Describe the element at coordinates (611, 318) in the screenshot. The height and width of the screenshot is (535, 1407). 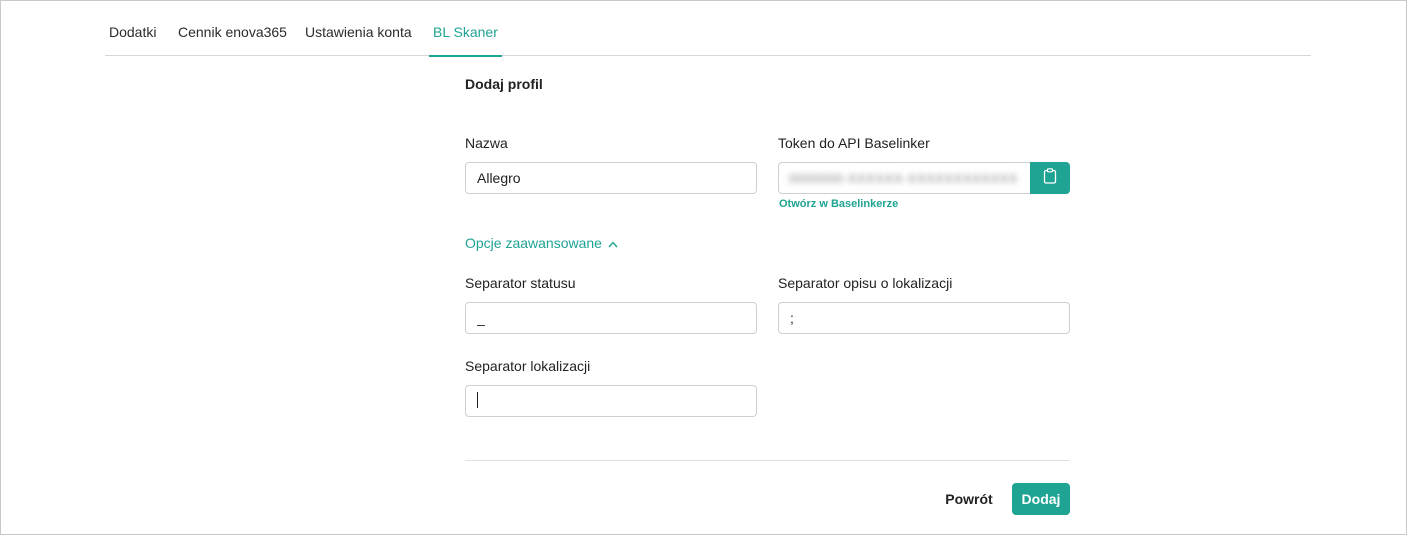
I see `status-separator-input` at that location.